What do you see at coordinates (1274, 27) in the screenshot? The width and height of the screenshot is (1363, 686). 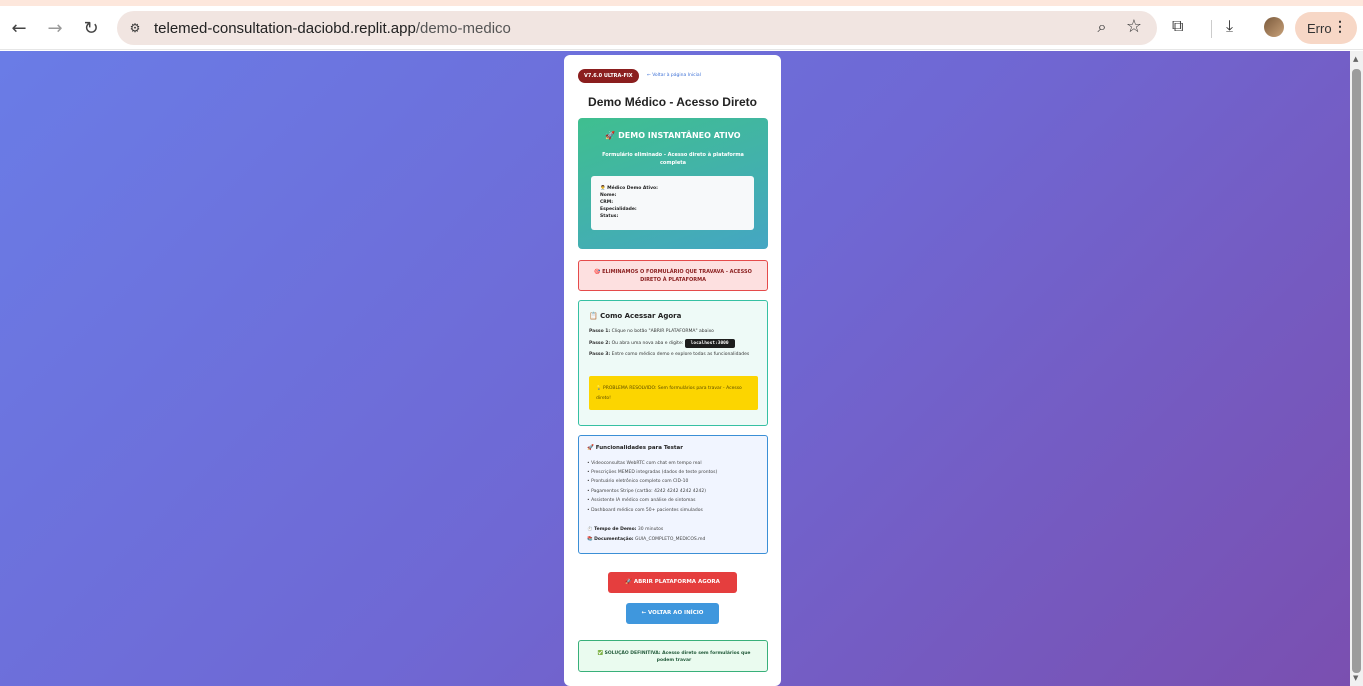 I see `avatar` at bounding box center [1274, 27].